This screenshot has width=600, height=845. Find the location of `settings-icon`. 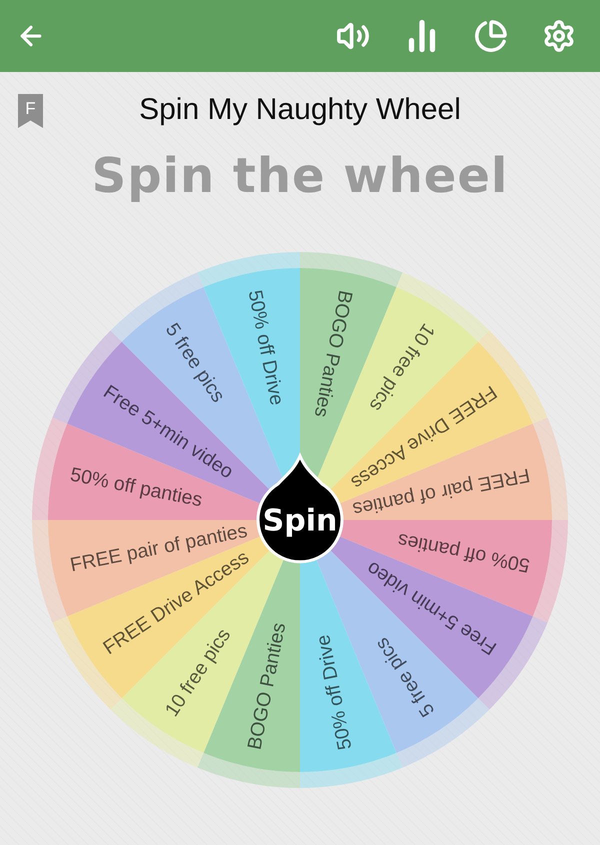

settings-icon is located at coordinates (559, 36).